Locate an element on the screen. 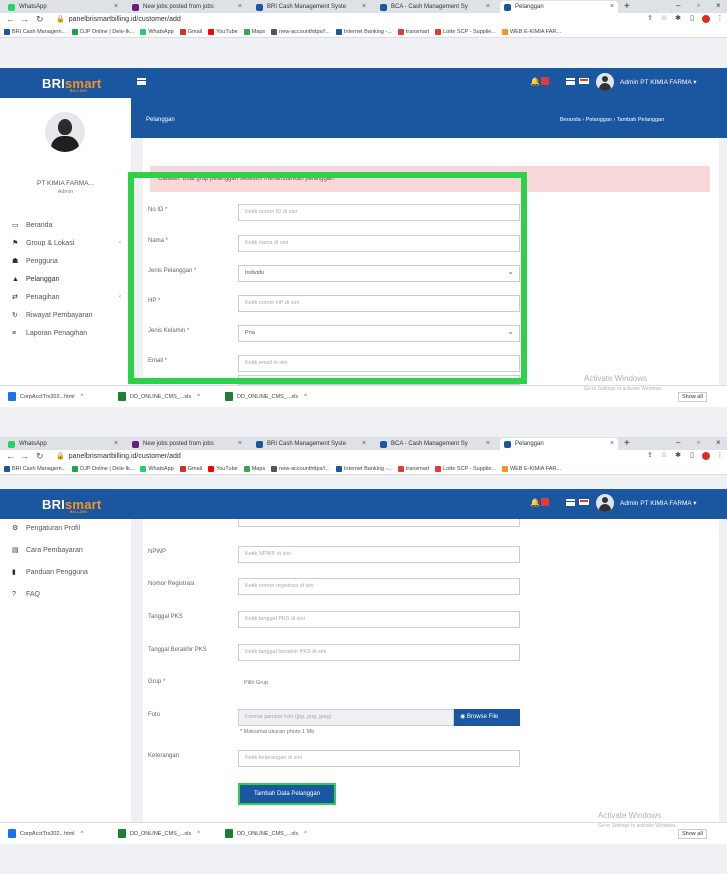 The image size is (727, 874). breadcrumb: Beranda › Pelanggan › Tambah Pelanggan is located at coordinates (612, 120).